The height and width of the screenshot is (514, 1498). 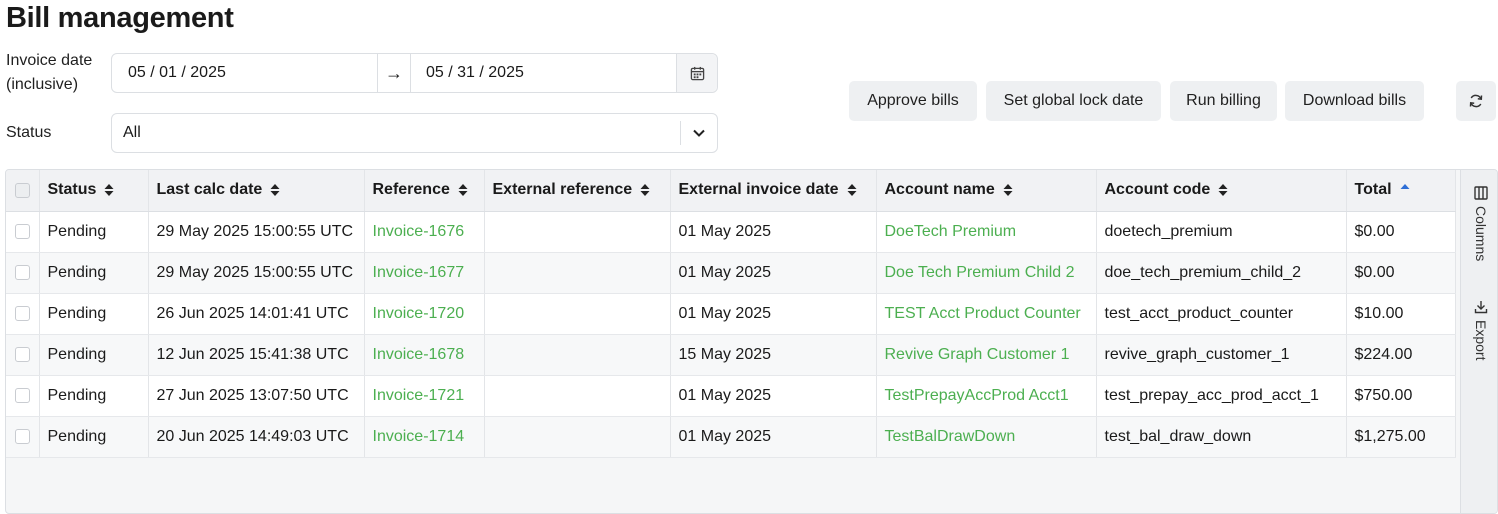 I want to click on sort-ascending-icon, so click(x=1405, y=187).